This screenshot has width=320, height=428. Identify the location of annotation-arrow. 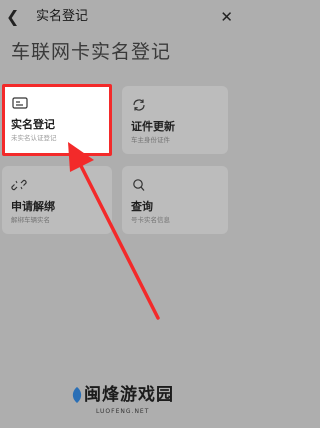
(114, 231).